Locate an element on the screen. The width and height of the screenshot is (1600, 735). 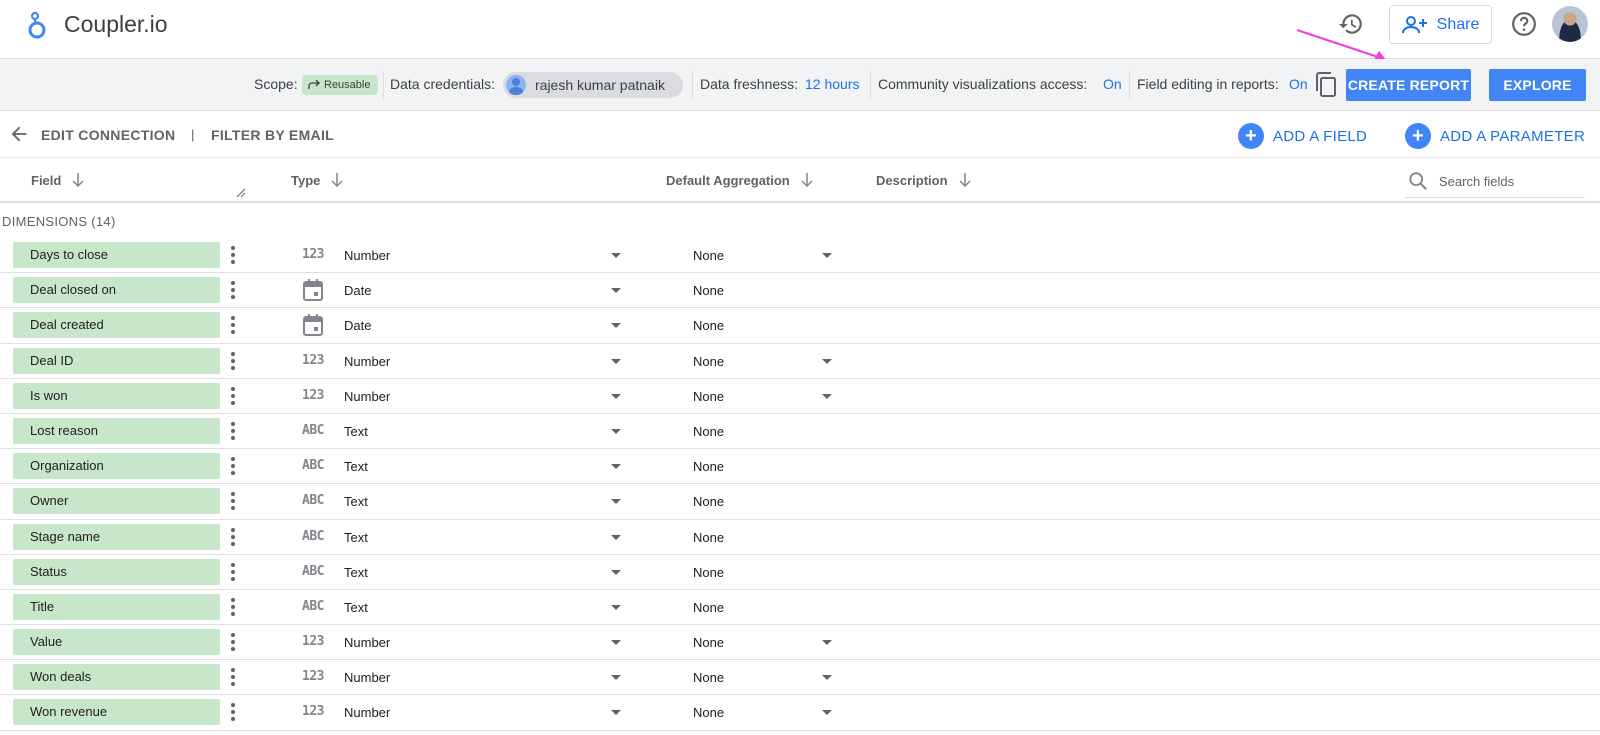
field-name-chip: Won deals is located at coordinates (116, 677).